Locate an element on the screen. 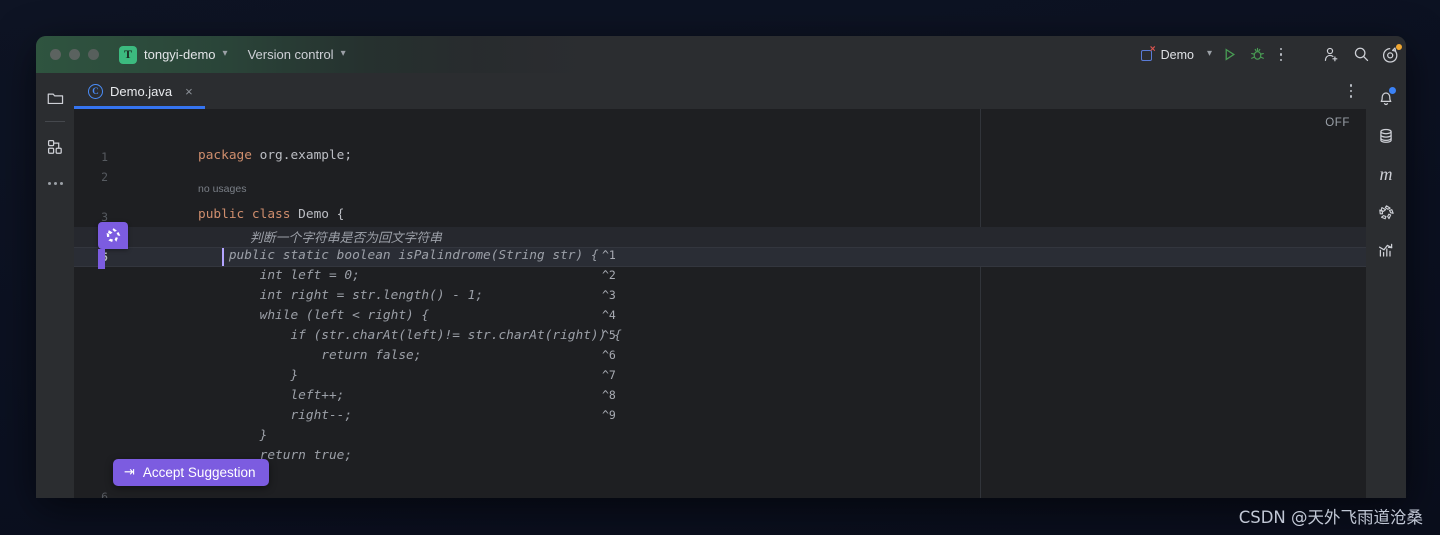  run-button is located at coordinates (1229, 55).